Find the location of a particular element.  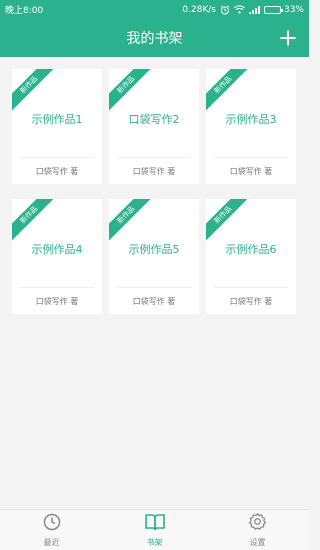

book-card: 新作品 示例作品1 口袋写作 著 is located at coordinates (57, 126).